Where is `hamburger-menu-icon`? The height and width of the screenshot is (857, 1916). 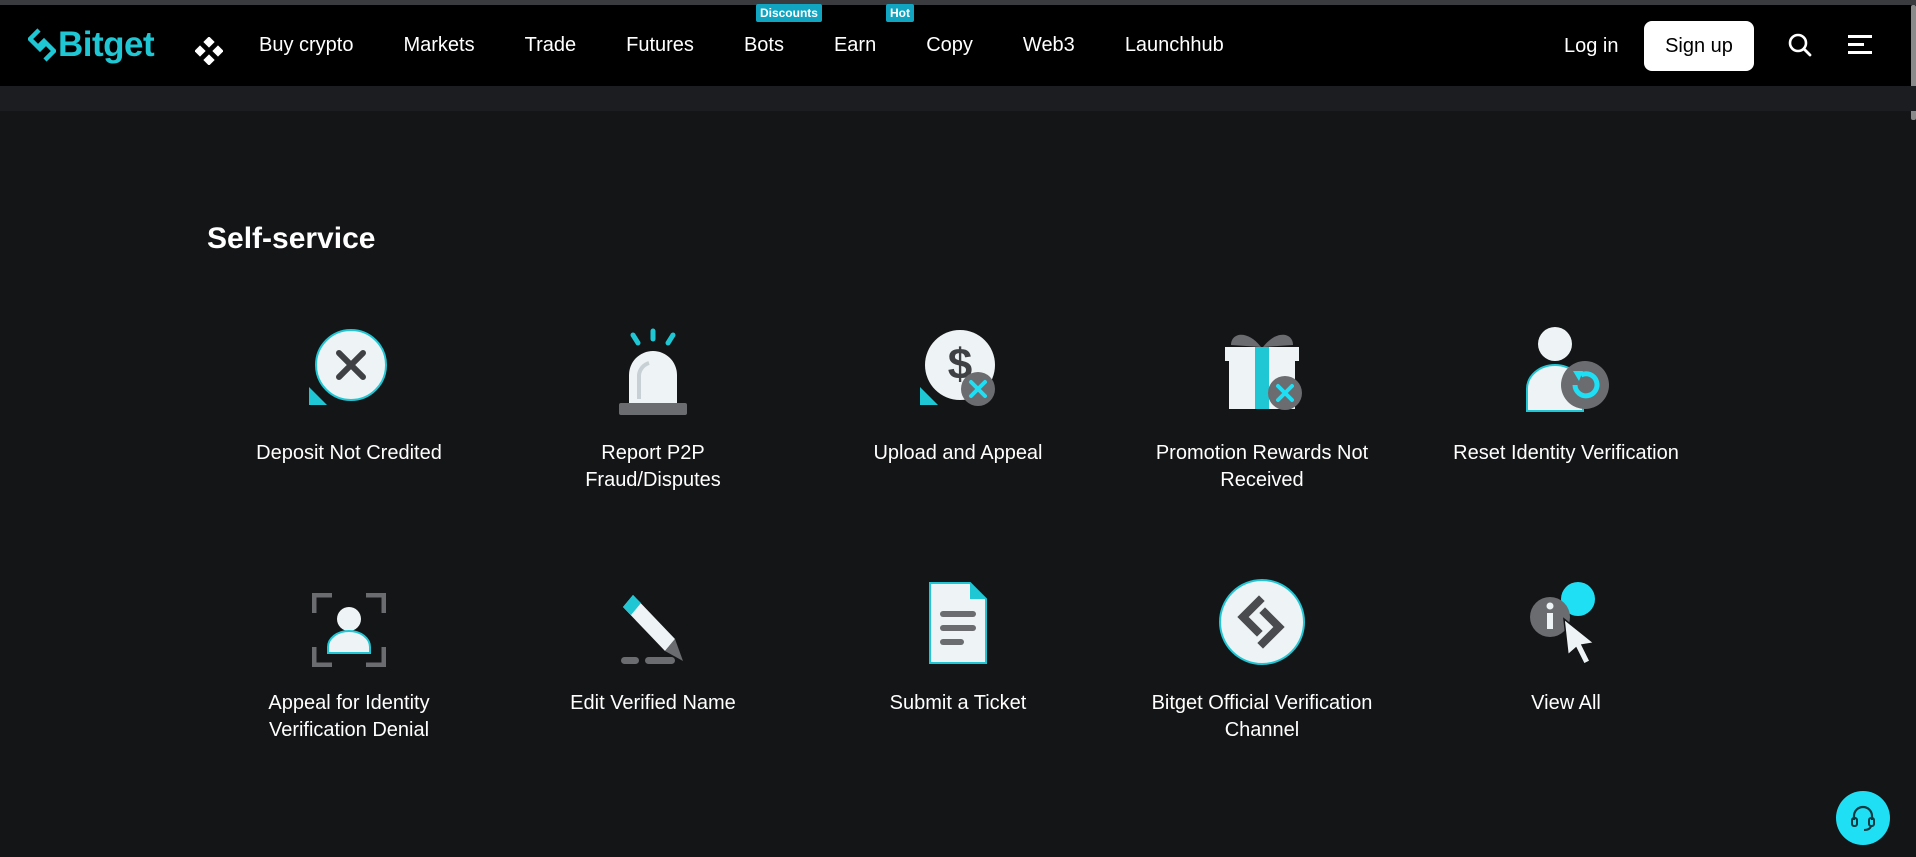 hamburger-menu-icon is located at coordinates (1860, 47).